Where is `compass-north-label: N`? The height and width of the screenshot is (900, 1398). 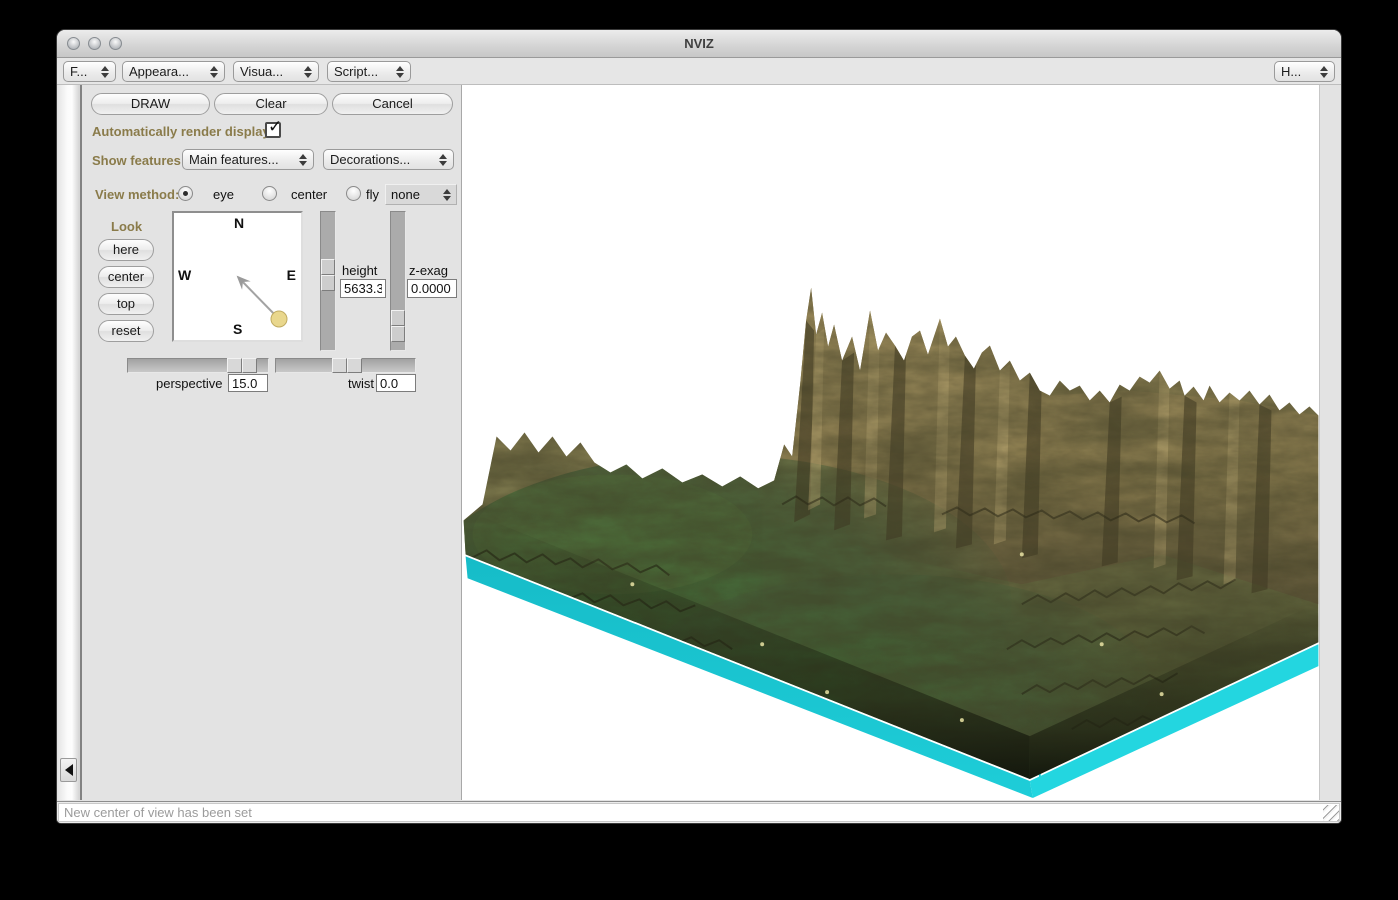
compass-north-label: N is located at coordinates (239, 223).